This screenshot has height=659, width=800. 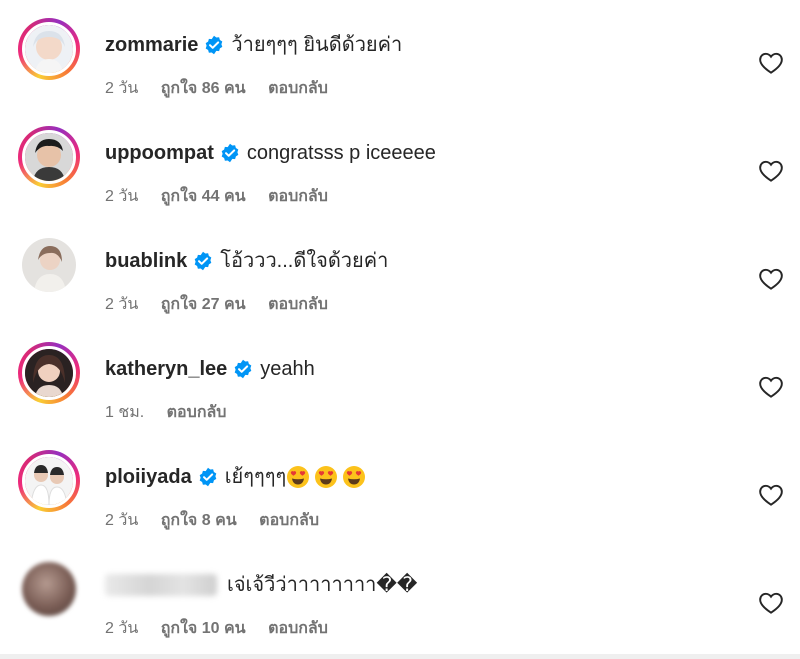 I want to click on comment-username: zommarie, so click(x=151, y=45).